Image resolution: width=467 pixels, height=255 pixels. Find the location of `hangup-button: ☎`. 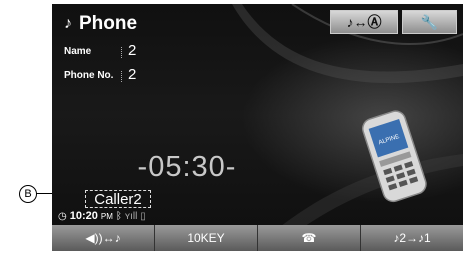

hangup-button: ☎ is located at coordinates (309, 238).